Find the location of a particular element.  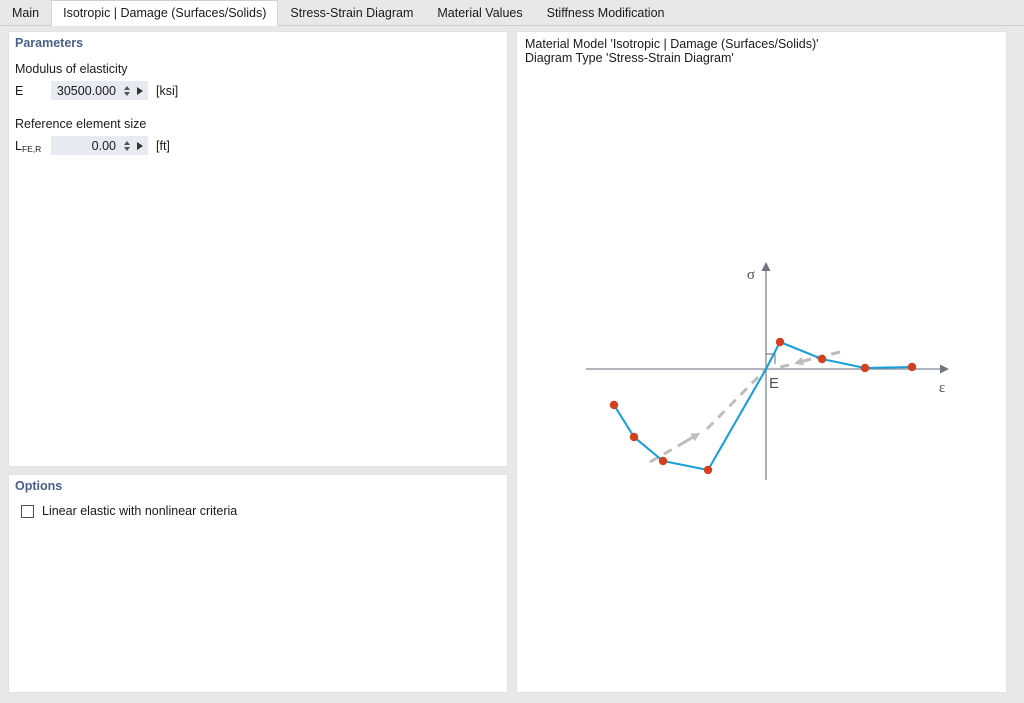

dashed-arrowhead-upper-left is located at coordinates (691, 438).